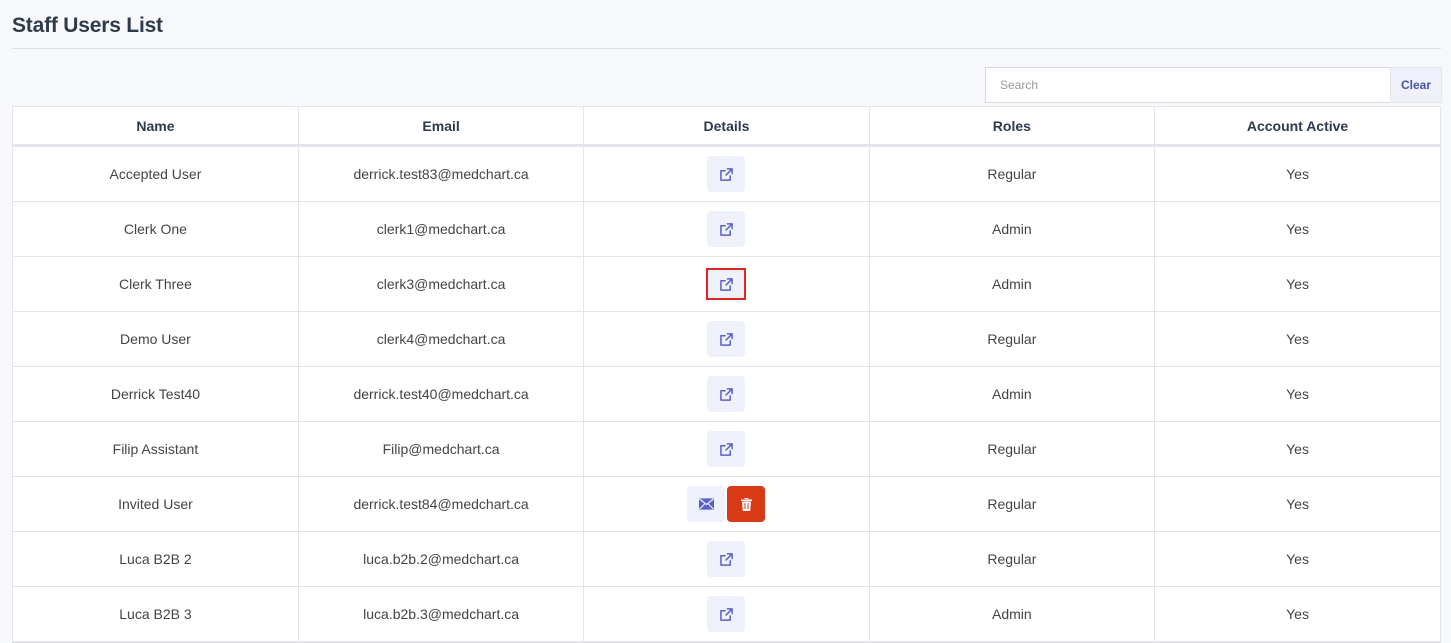 Image resolution: width=1451 pixels, height=643 pixels. Describe the element at coordinates (156, 394) in the screenshot. I see `cell-name: Derrick Test40` at that location.